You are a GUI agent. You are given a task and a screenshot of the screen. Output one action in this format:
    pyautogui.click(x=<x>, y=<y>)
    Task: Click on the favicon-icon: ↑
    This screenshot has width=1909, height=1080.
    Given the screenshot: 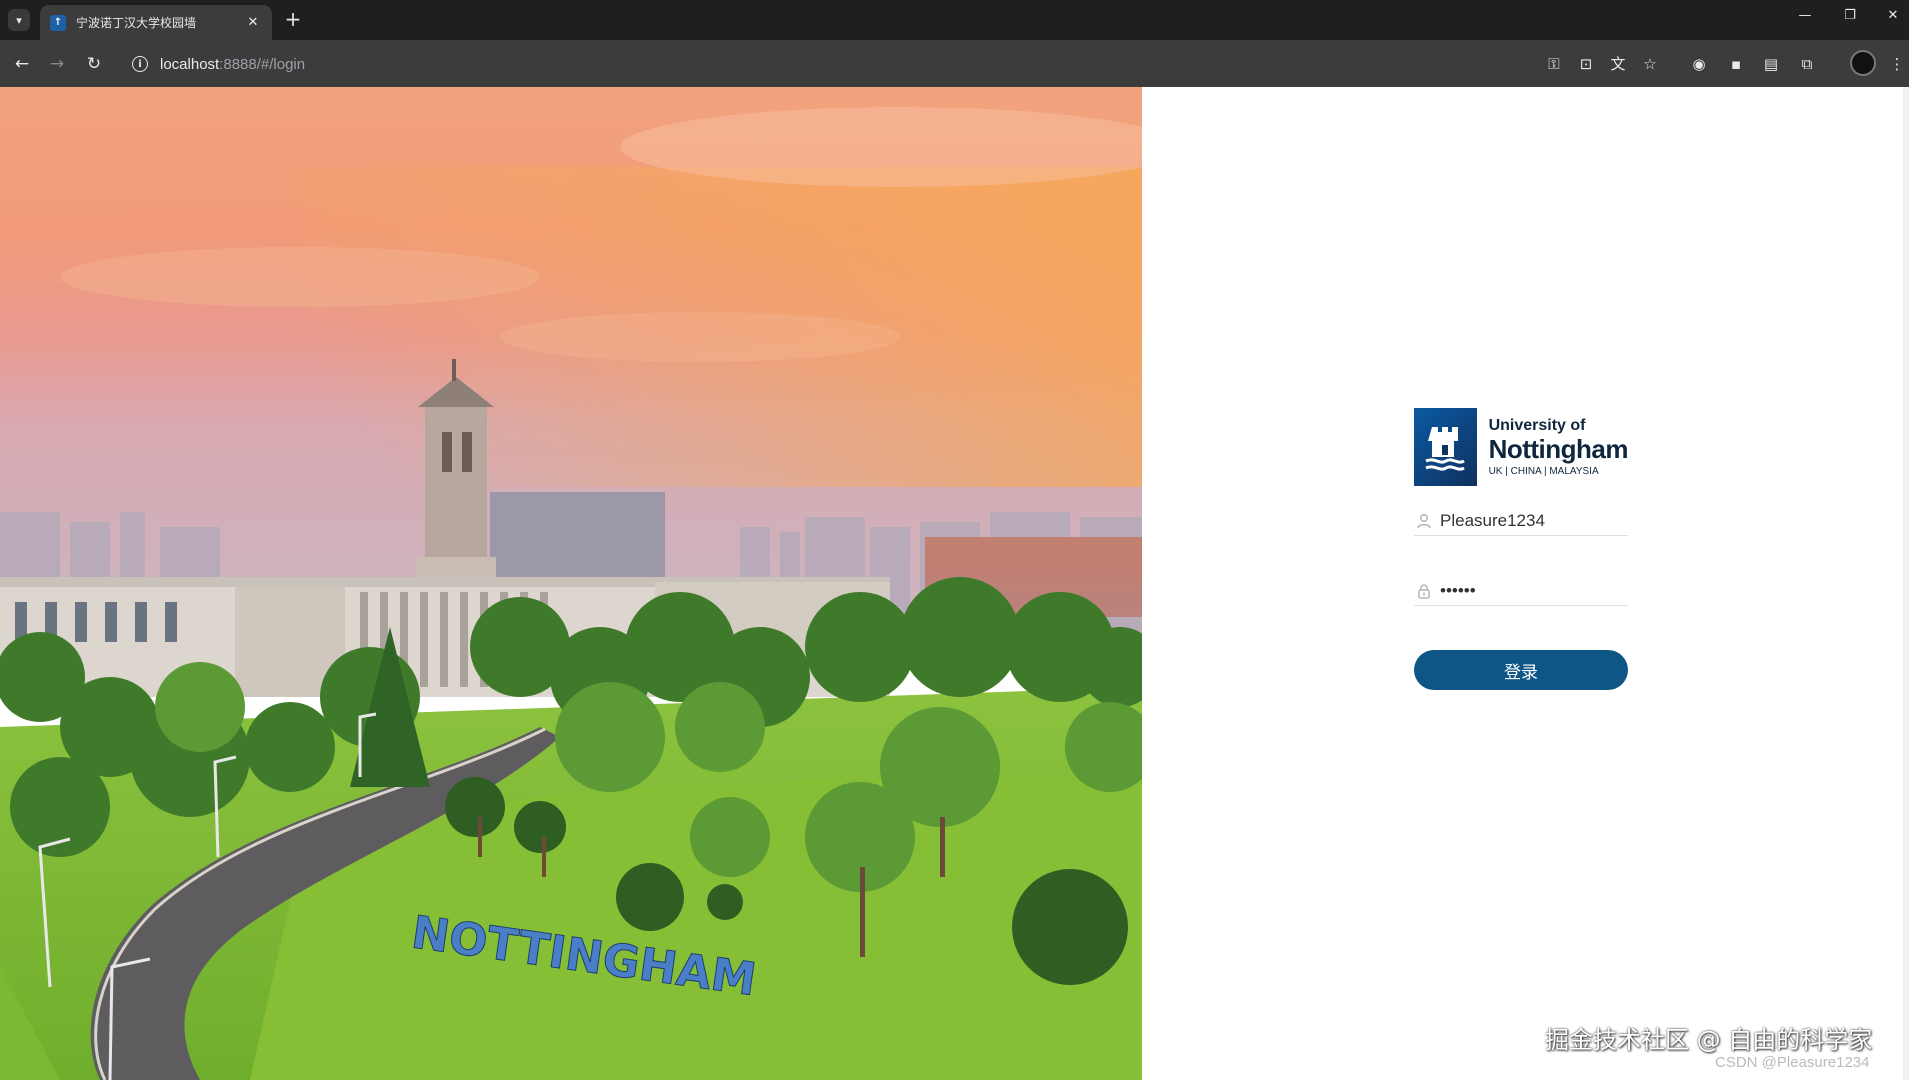 What is the action you would take?
    pyautogui.click(x=58, y=22)
    